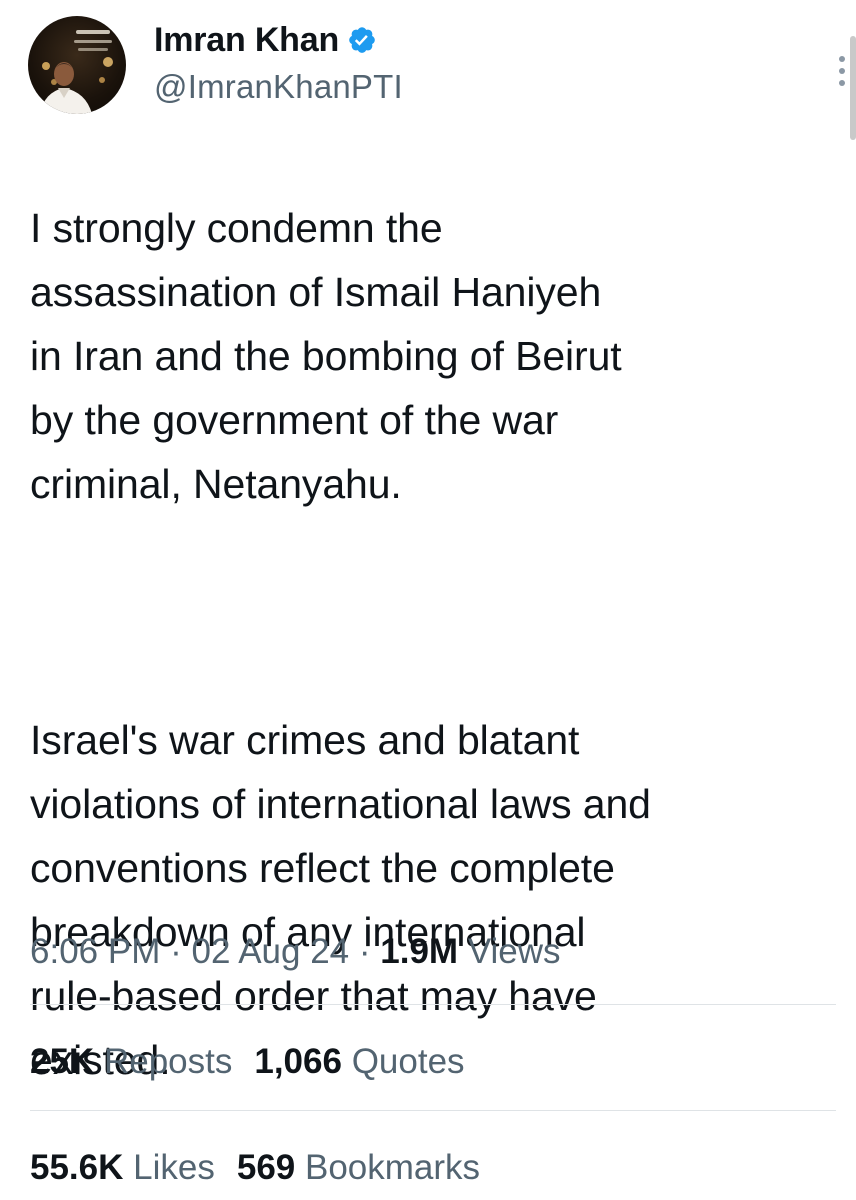  Describe the element at coordinates (168, 1061) in the screenshot. I see `reposts-label: Reposts` at that location.